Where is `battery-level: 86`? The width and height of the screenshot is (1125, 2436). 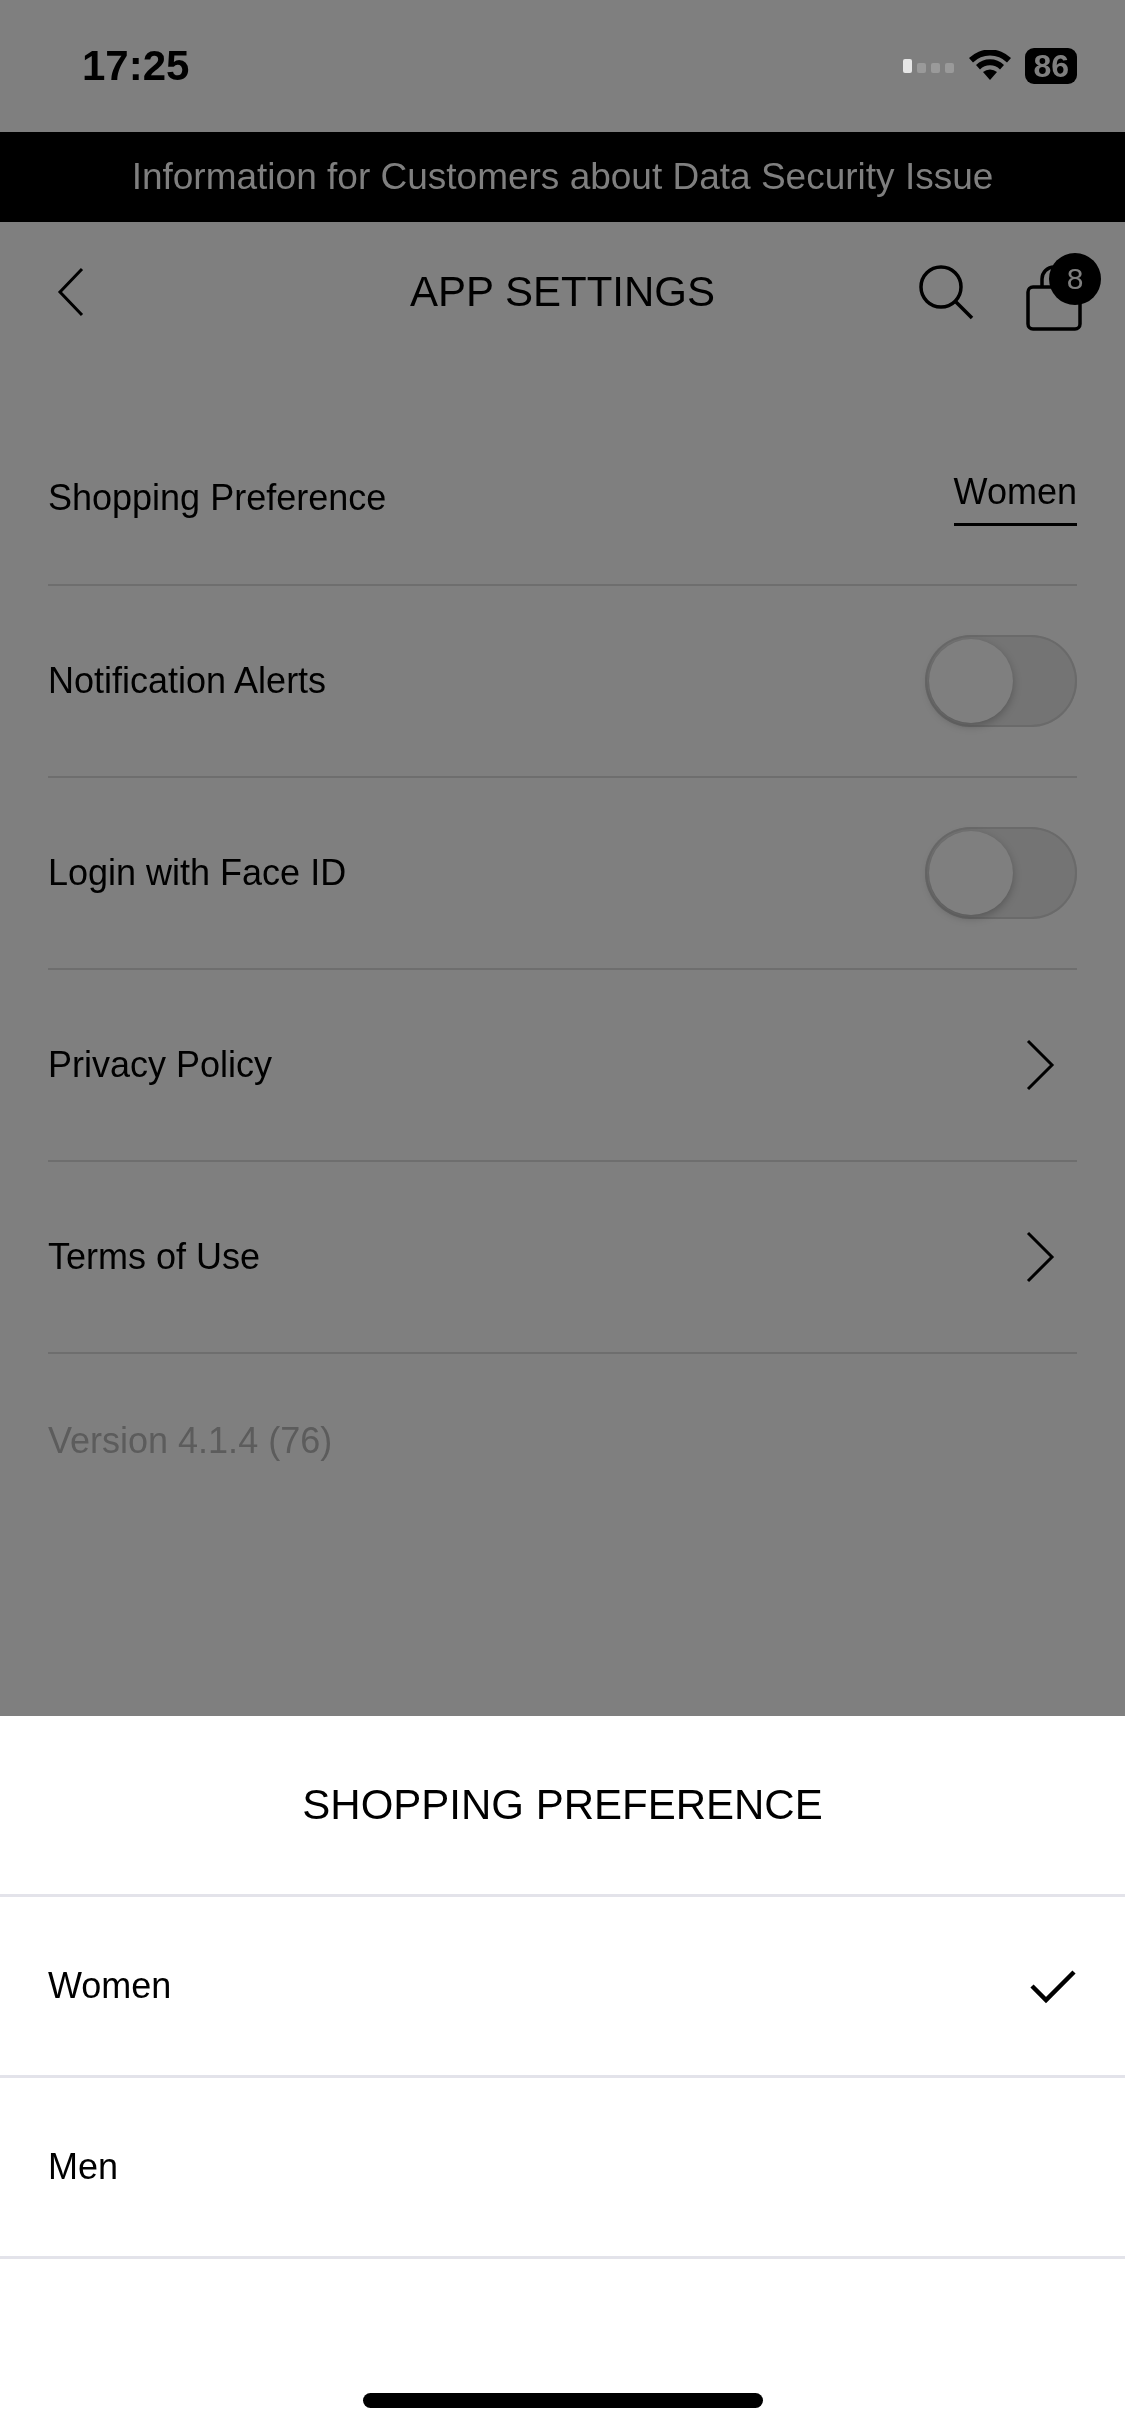
battery-level: 86 is located at coordinates (1051, 66).